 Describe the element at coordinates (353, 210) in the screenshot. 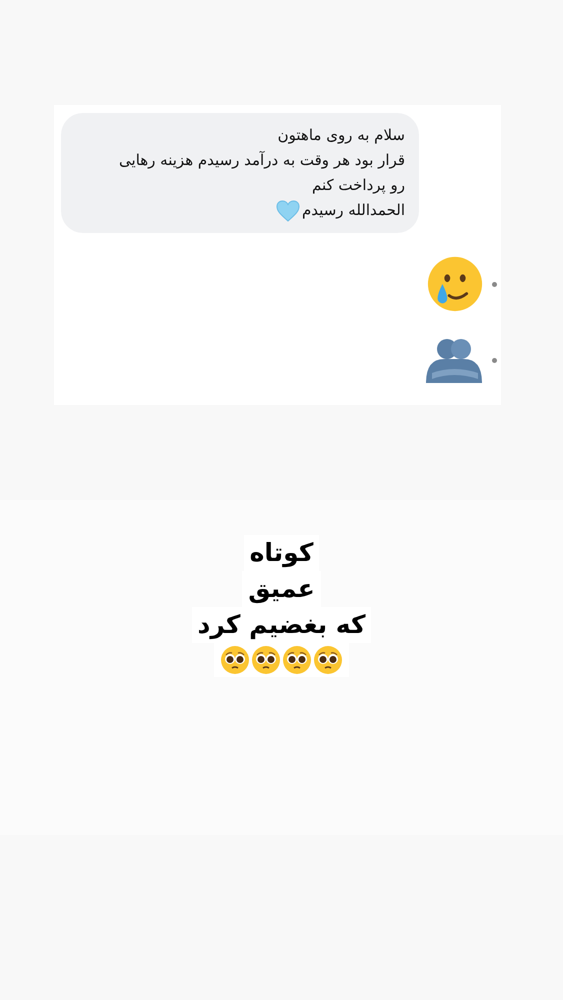

I see `message-text: الحمدالله رسیدم` at that location.